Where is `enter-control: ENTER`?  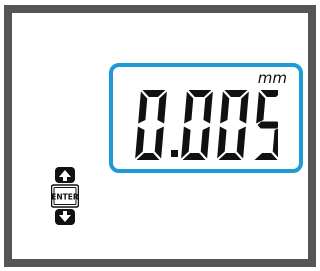 enter-control: ENTER is located at coordinates (65, 196).